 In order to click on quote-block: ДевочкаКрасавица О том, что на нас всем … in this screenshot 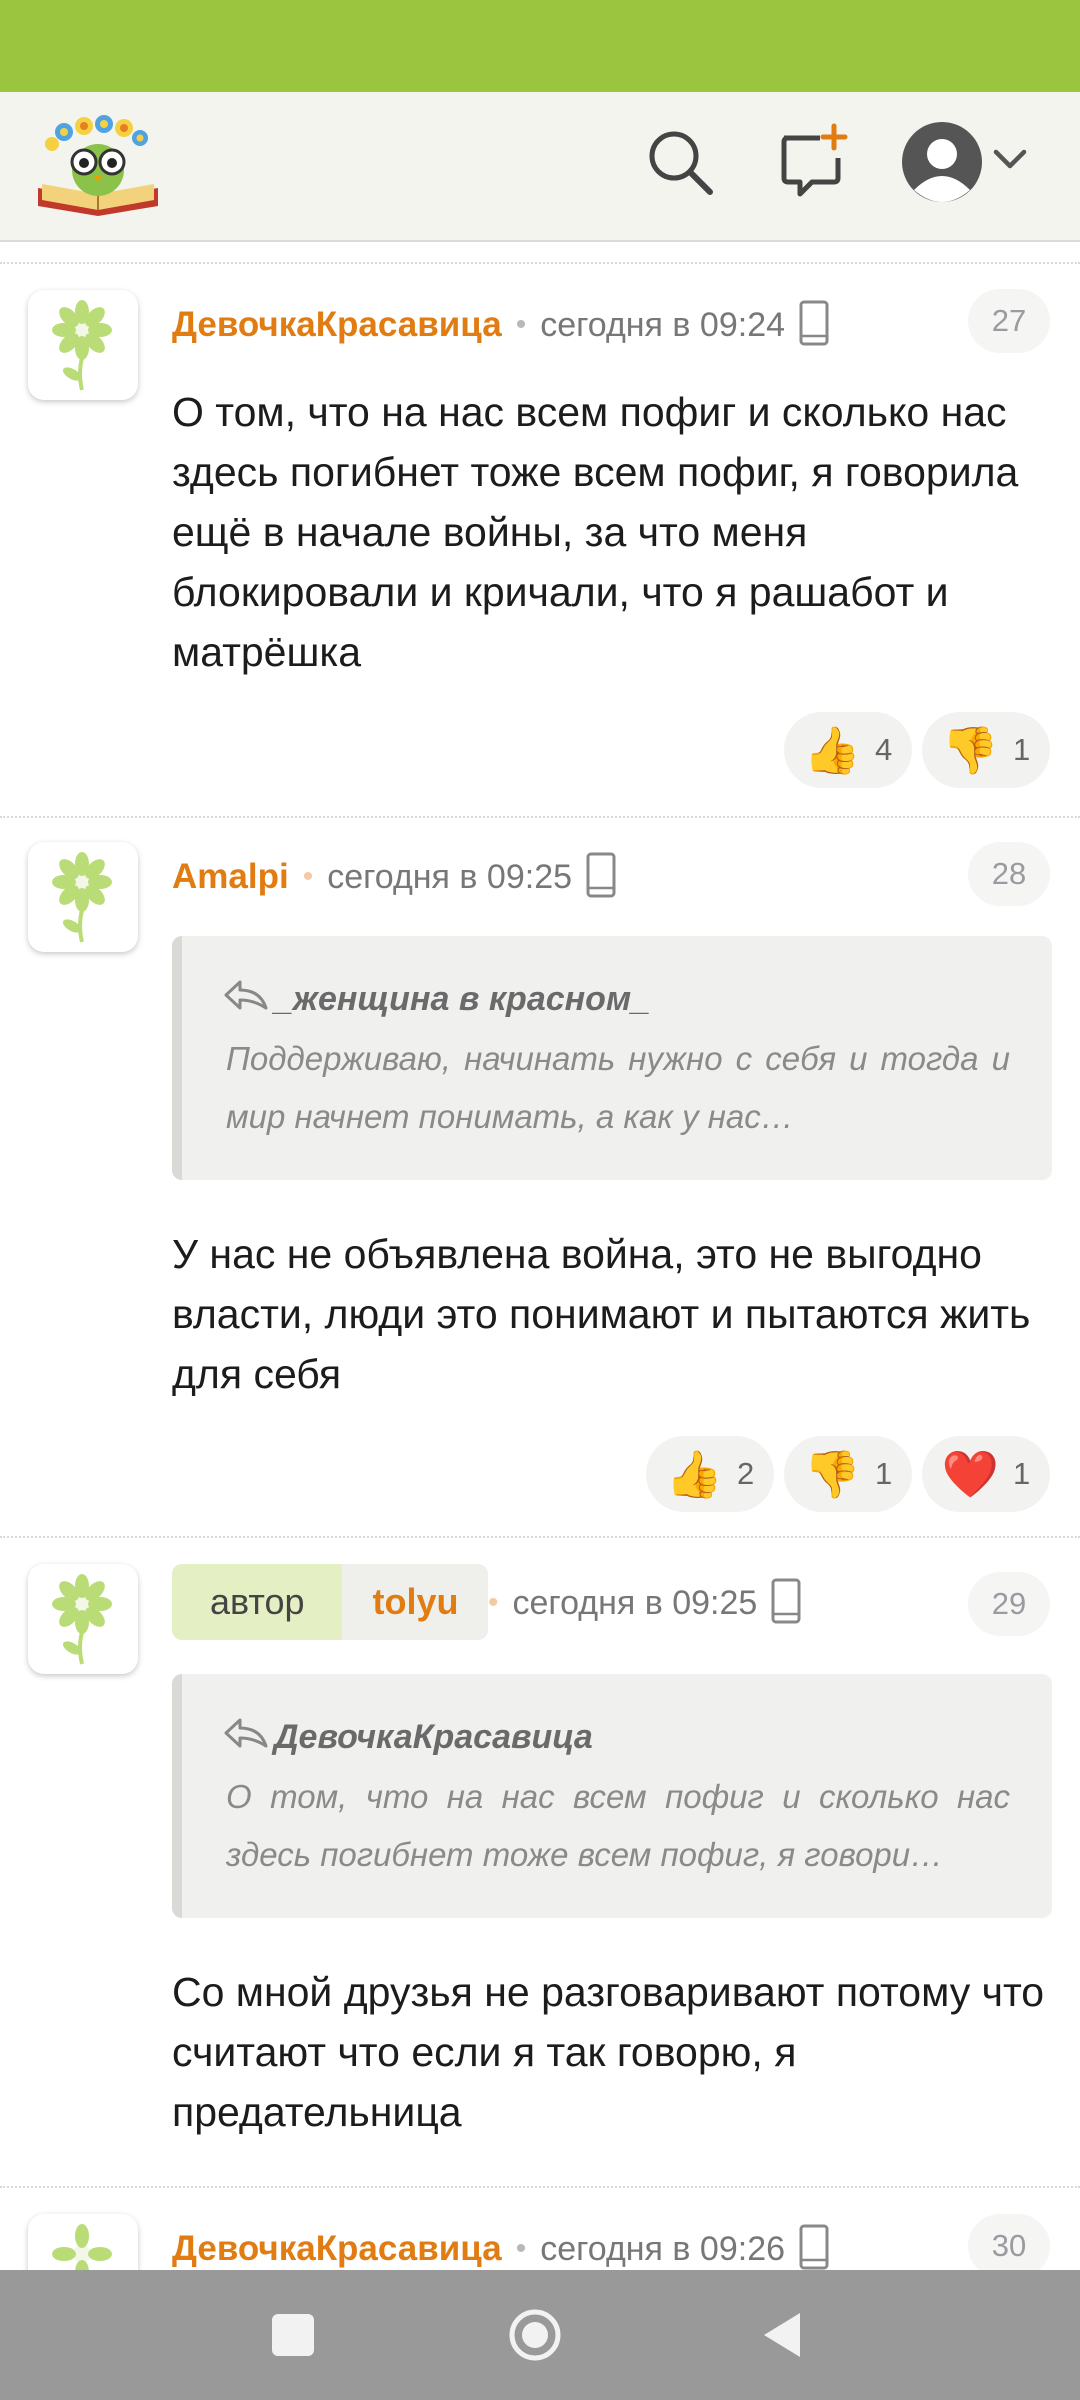, I will do `click(612, 1796)`.